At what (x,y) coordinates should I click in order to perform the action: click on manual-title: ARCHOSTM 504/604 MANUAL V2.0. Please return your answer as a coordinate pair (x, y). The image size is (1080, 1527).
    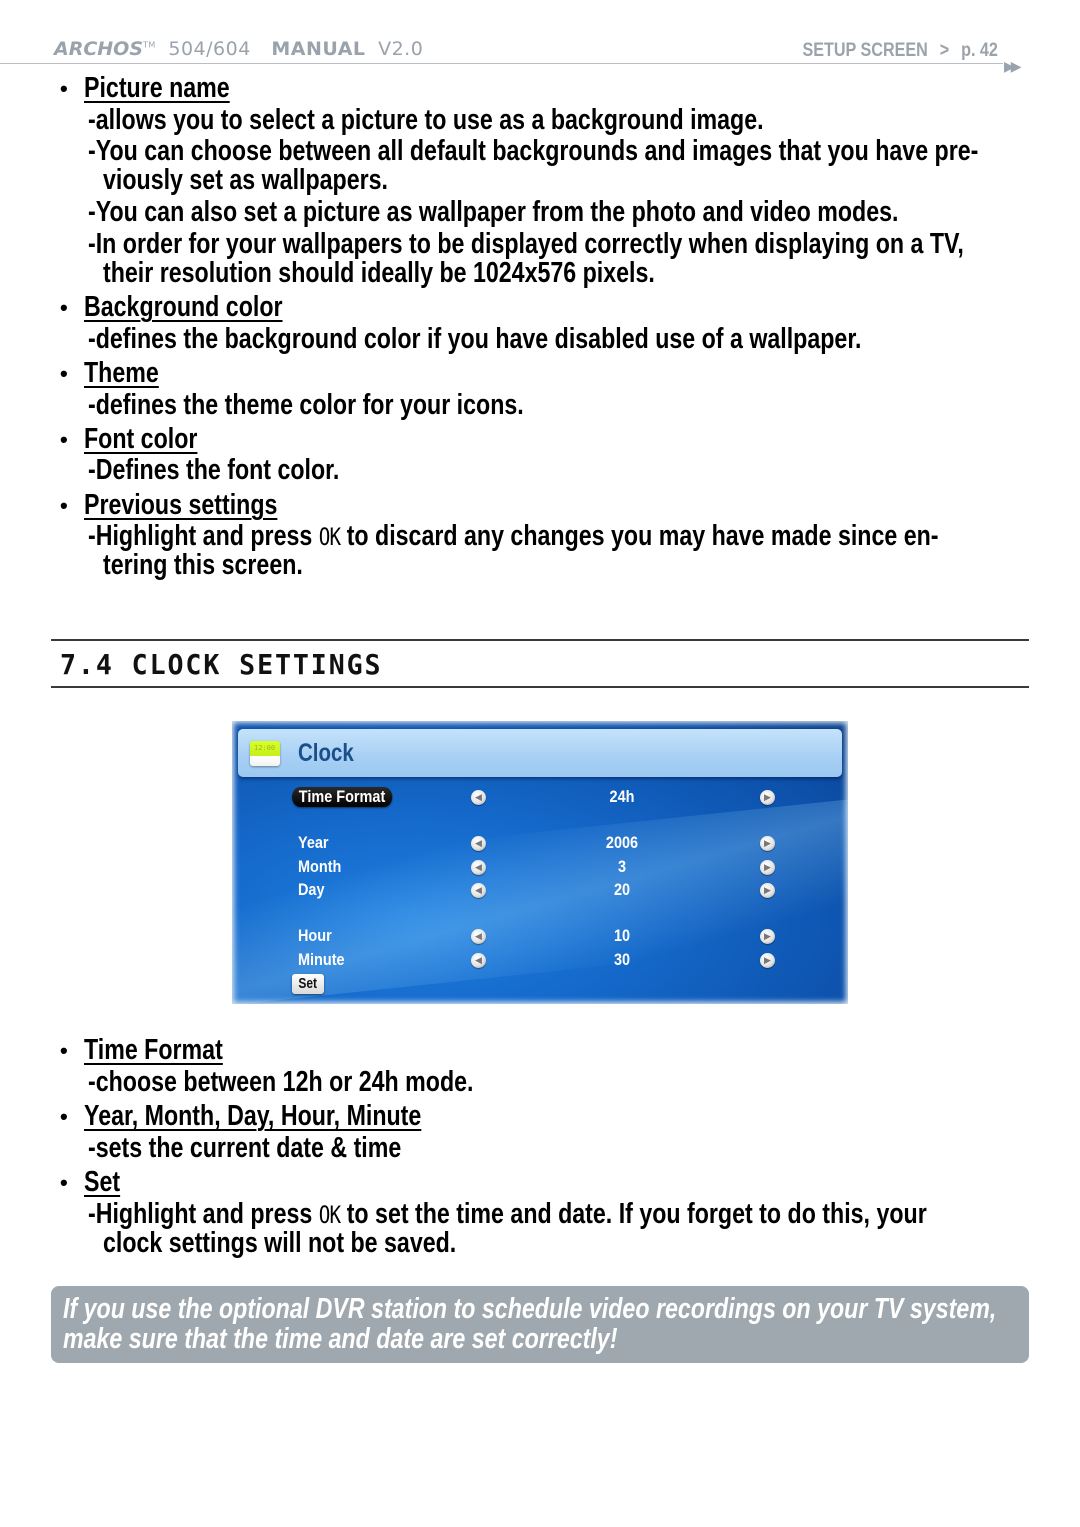
    Looking at the image, I should click on (238, 49).